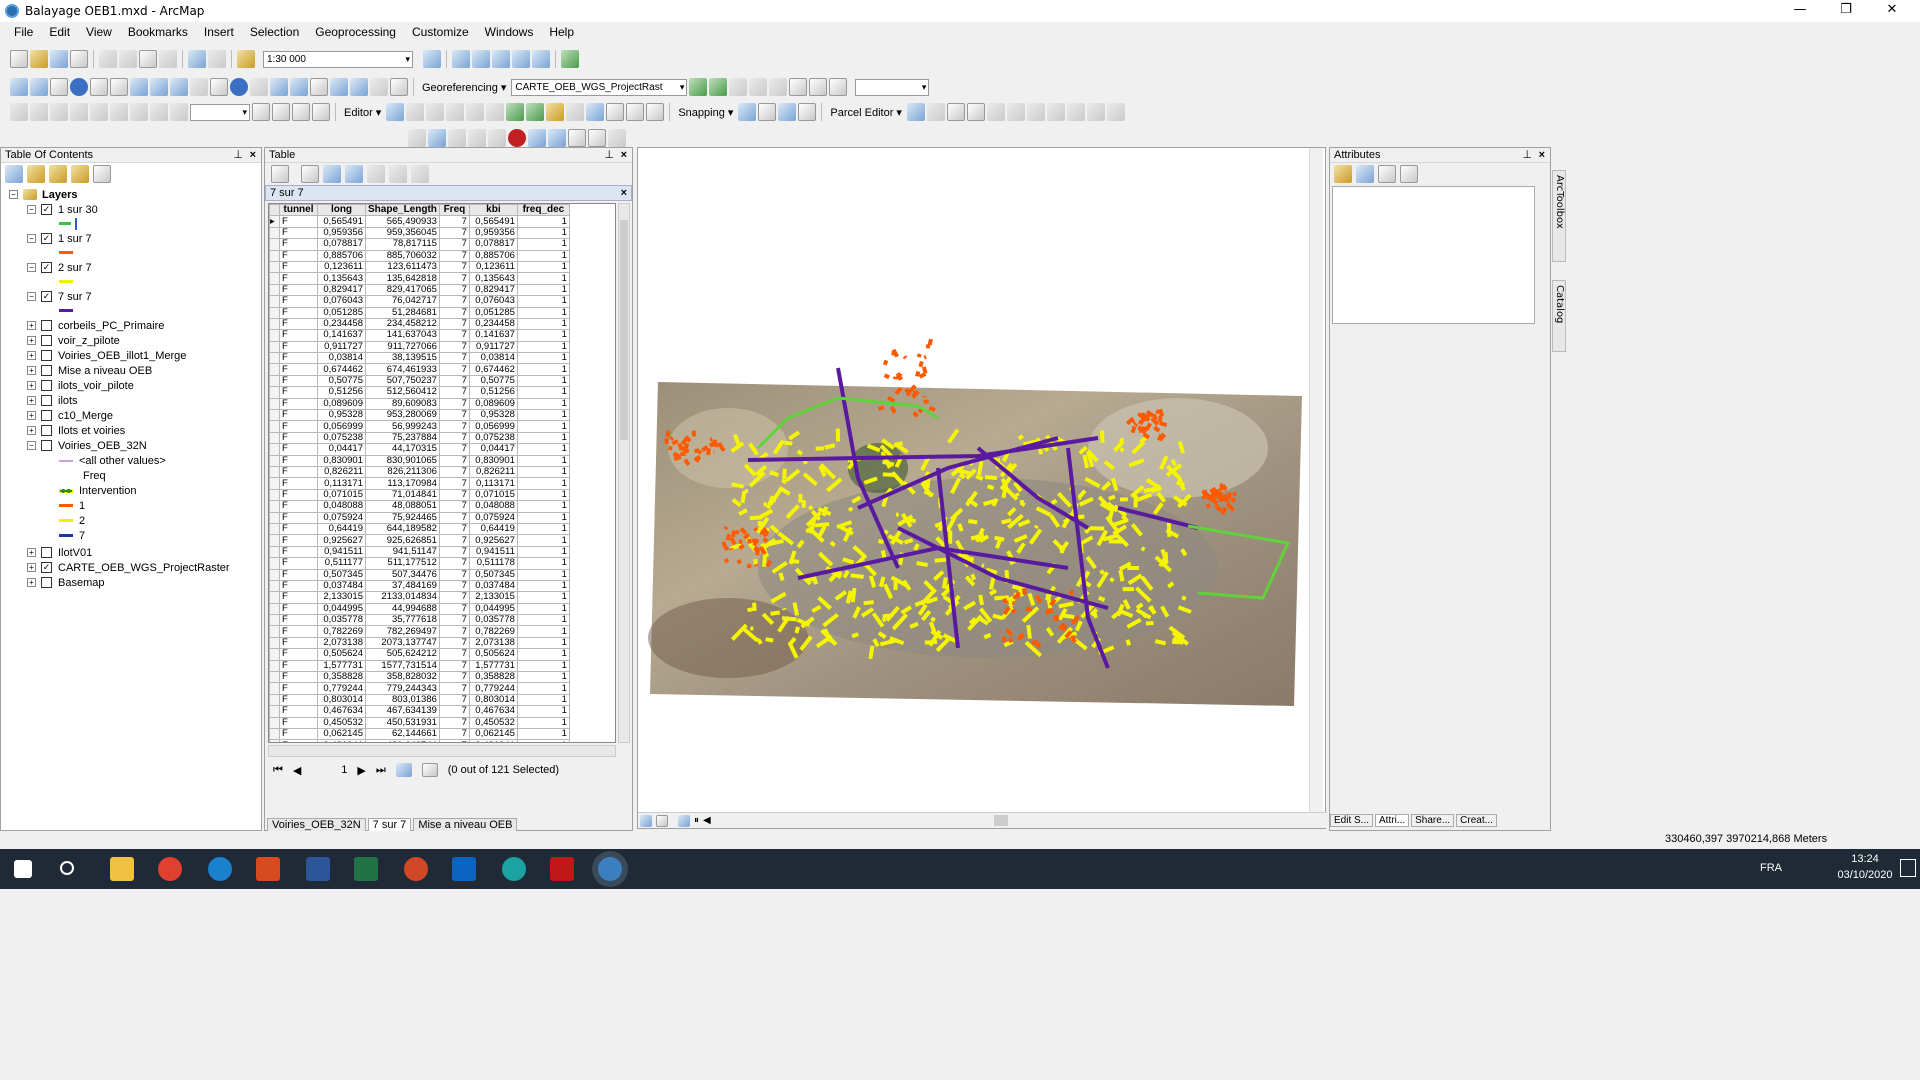 The width and height of the screenshot is (1920, 1080). I want to click on viewer-icon, so click(818, 87).